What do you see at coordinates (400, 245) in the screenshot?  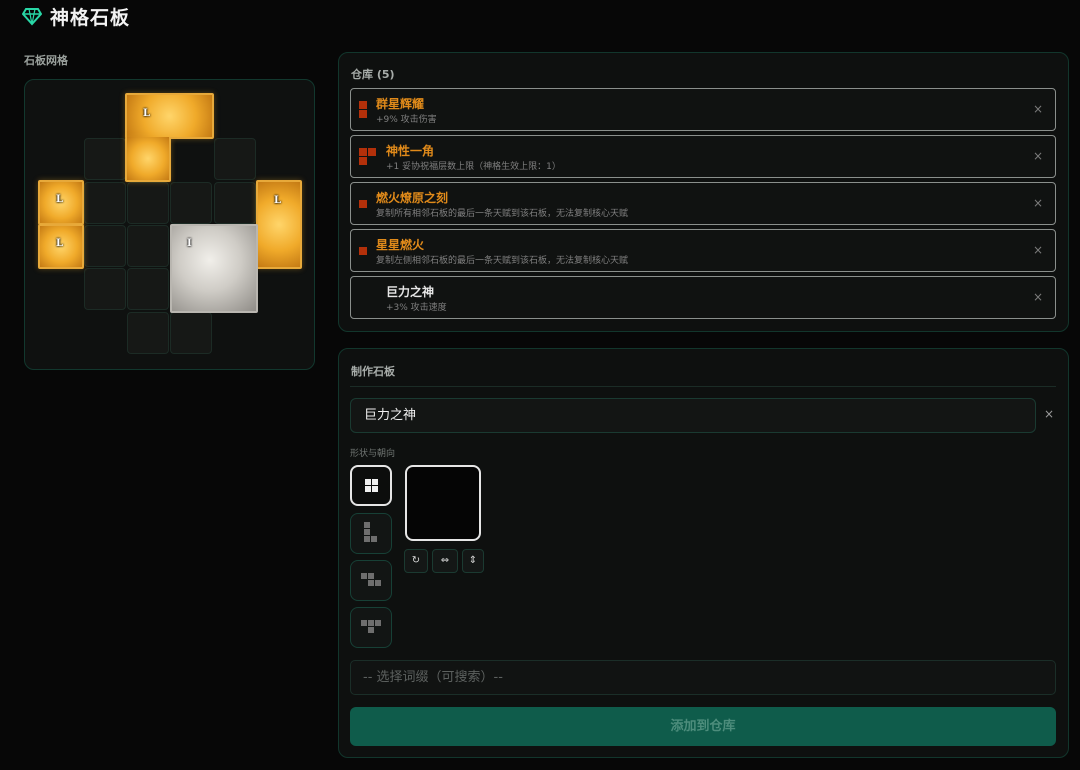 I see `item-name: 星星燃火` at bounding box center [400, 245].